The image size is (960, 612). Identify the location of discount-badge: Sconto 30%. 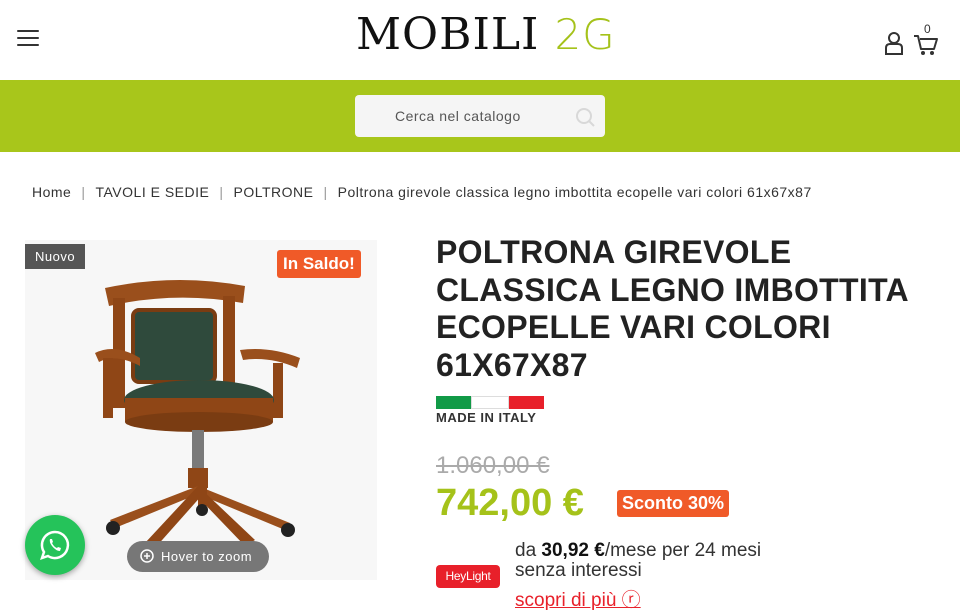
(673, 503).